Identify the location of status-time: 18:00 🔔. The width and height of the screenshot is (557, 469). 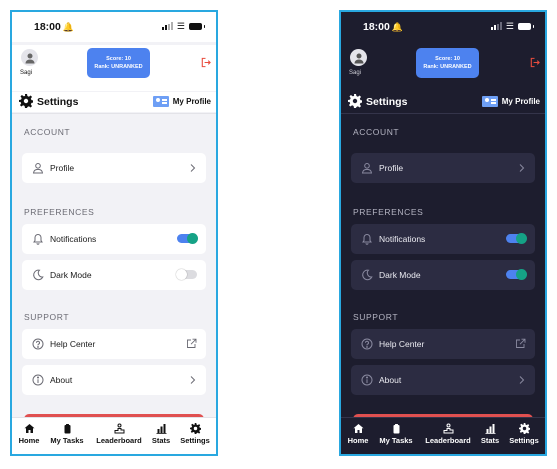
(383, 27).